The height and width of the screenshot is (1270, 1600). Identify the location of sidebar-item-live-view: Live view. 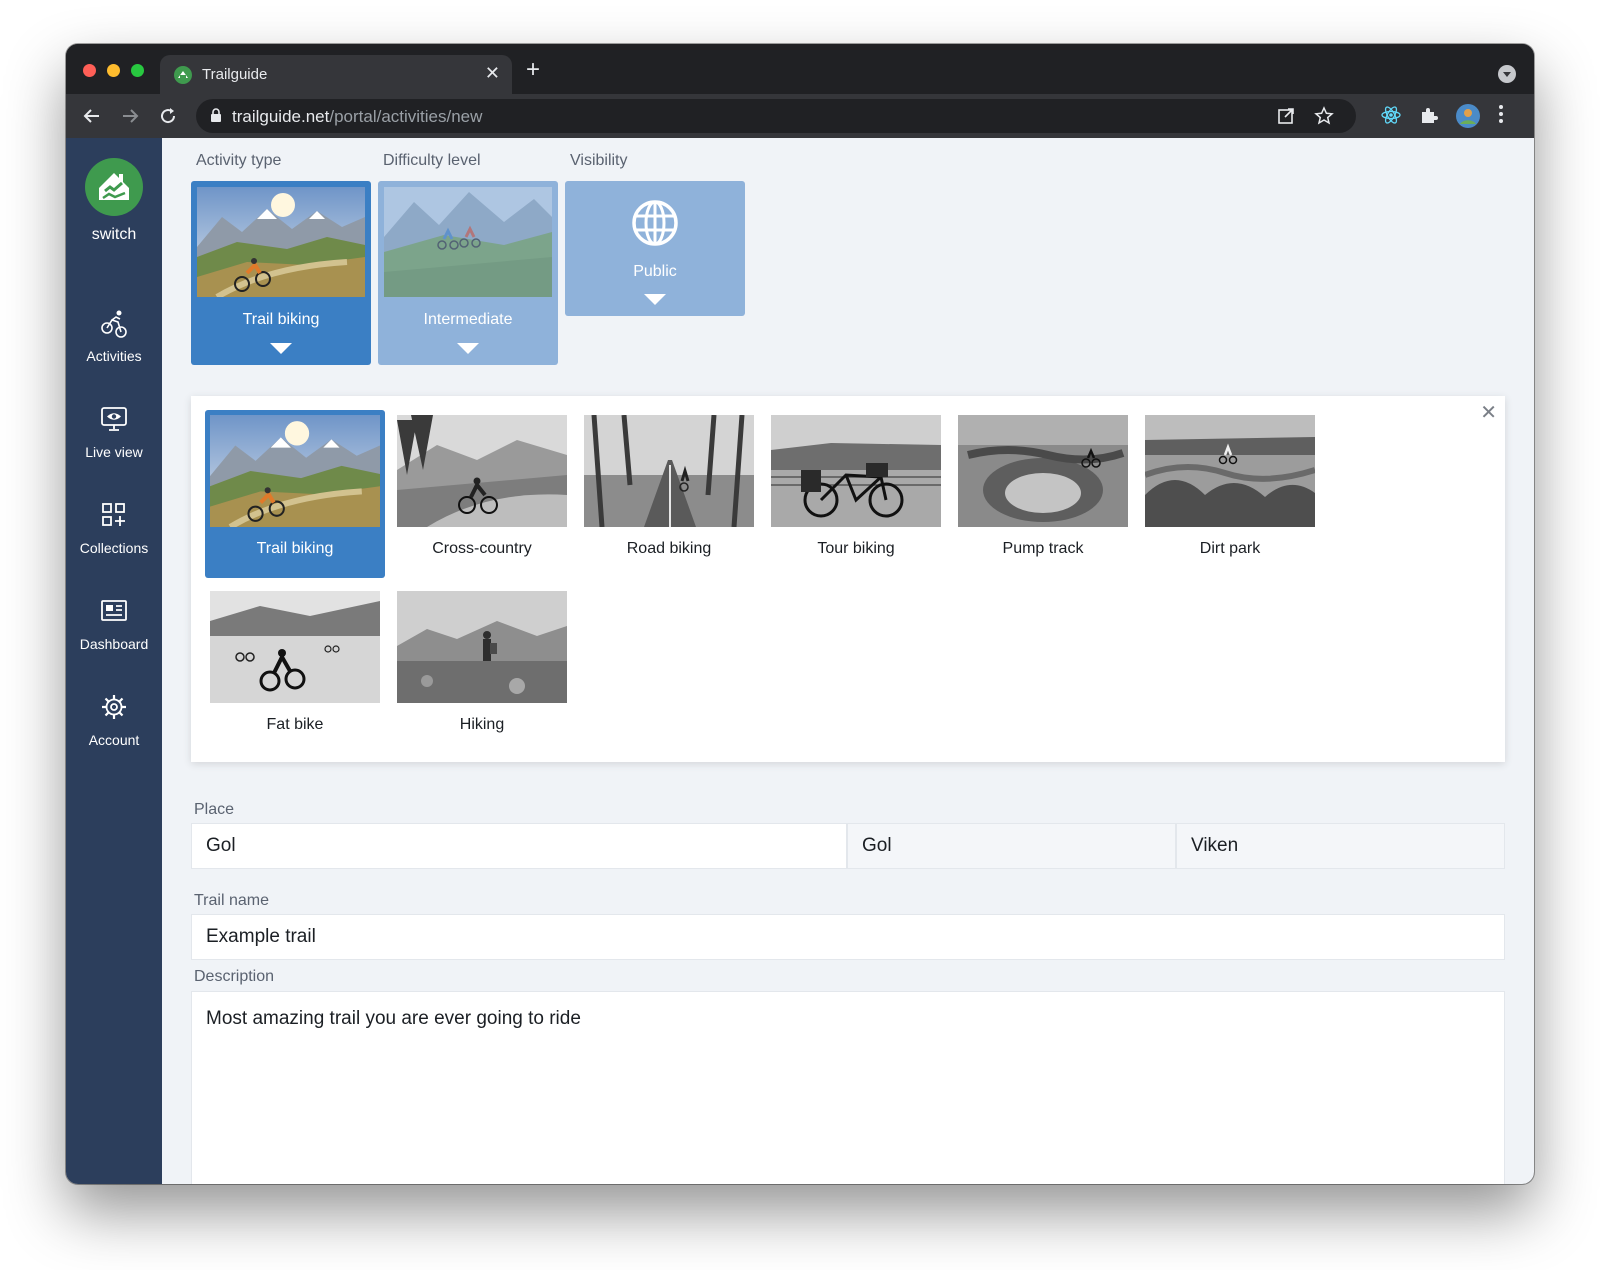
(114, 449).